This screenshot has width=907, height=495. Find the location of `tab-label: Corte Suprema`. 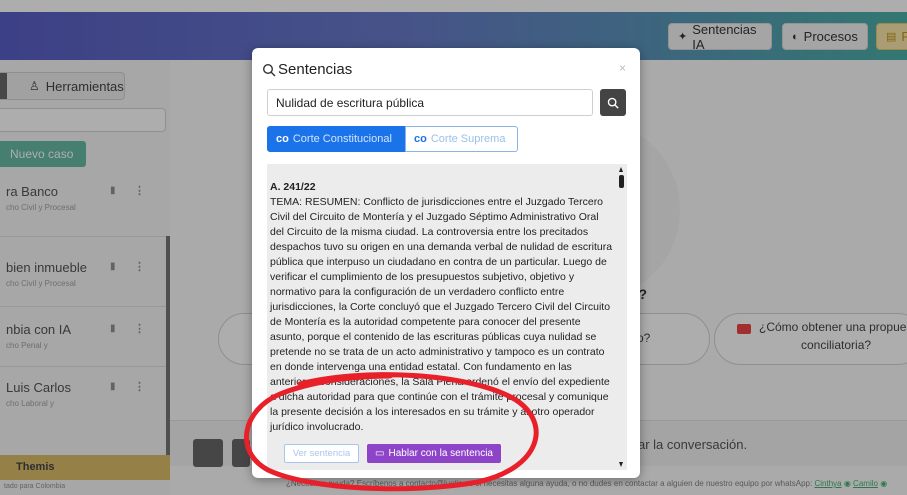

tab-label: Corte Suprema is located at coordinates (468, 139).